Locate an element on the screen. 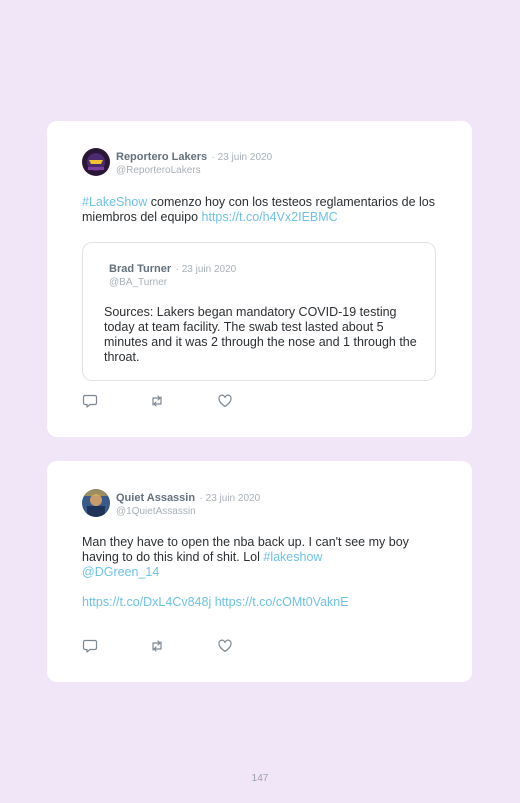  quoted-author-handle: @BA_Turner is located at coordinates (172, 282).